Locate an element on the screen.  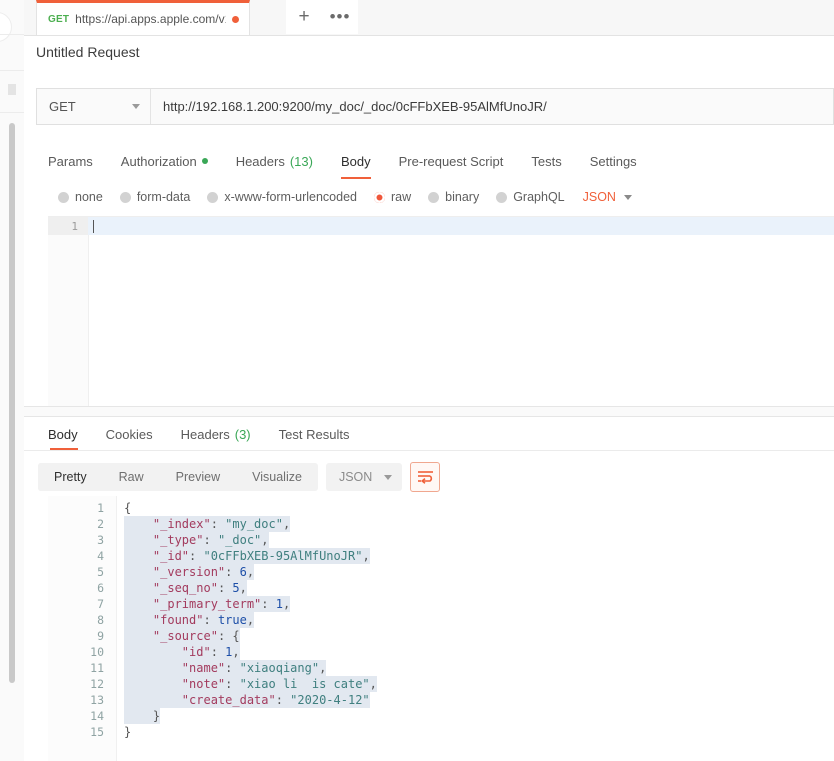
sidebar-item-icon is located at coordinates (12, 89).